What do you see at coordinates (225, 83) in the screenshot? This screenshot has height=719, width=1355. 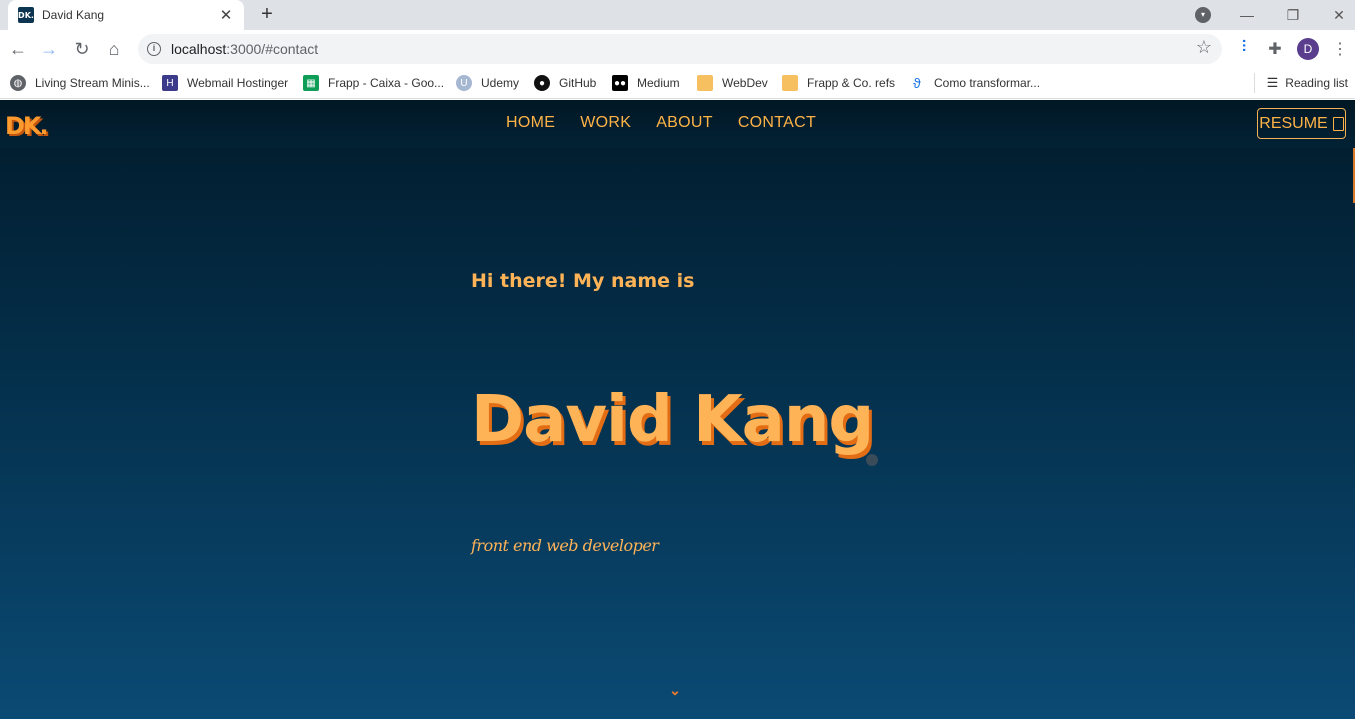 I see `bookmark-item: H Webmail Hostinger` at bounding box center [225, 83].